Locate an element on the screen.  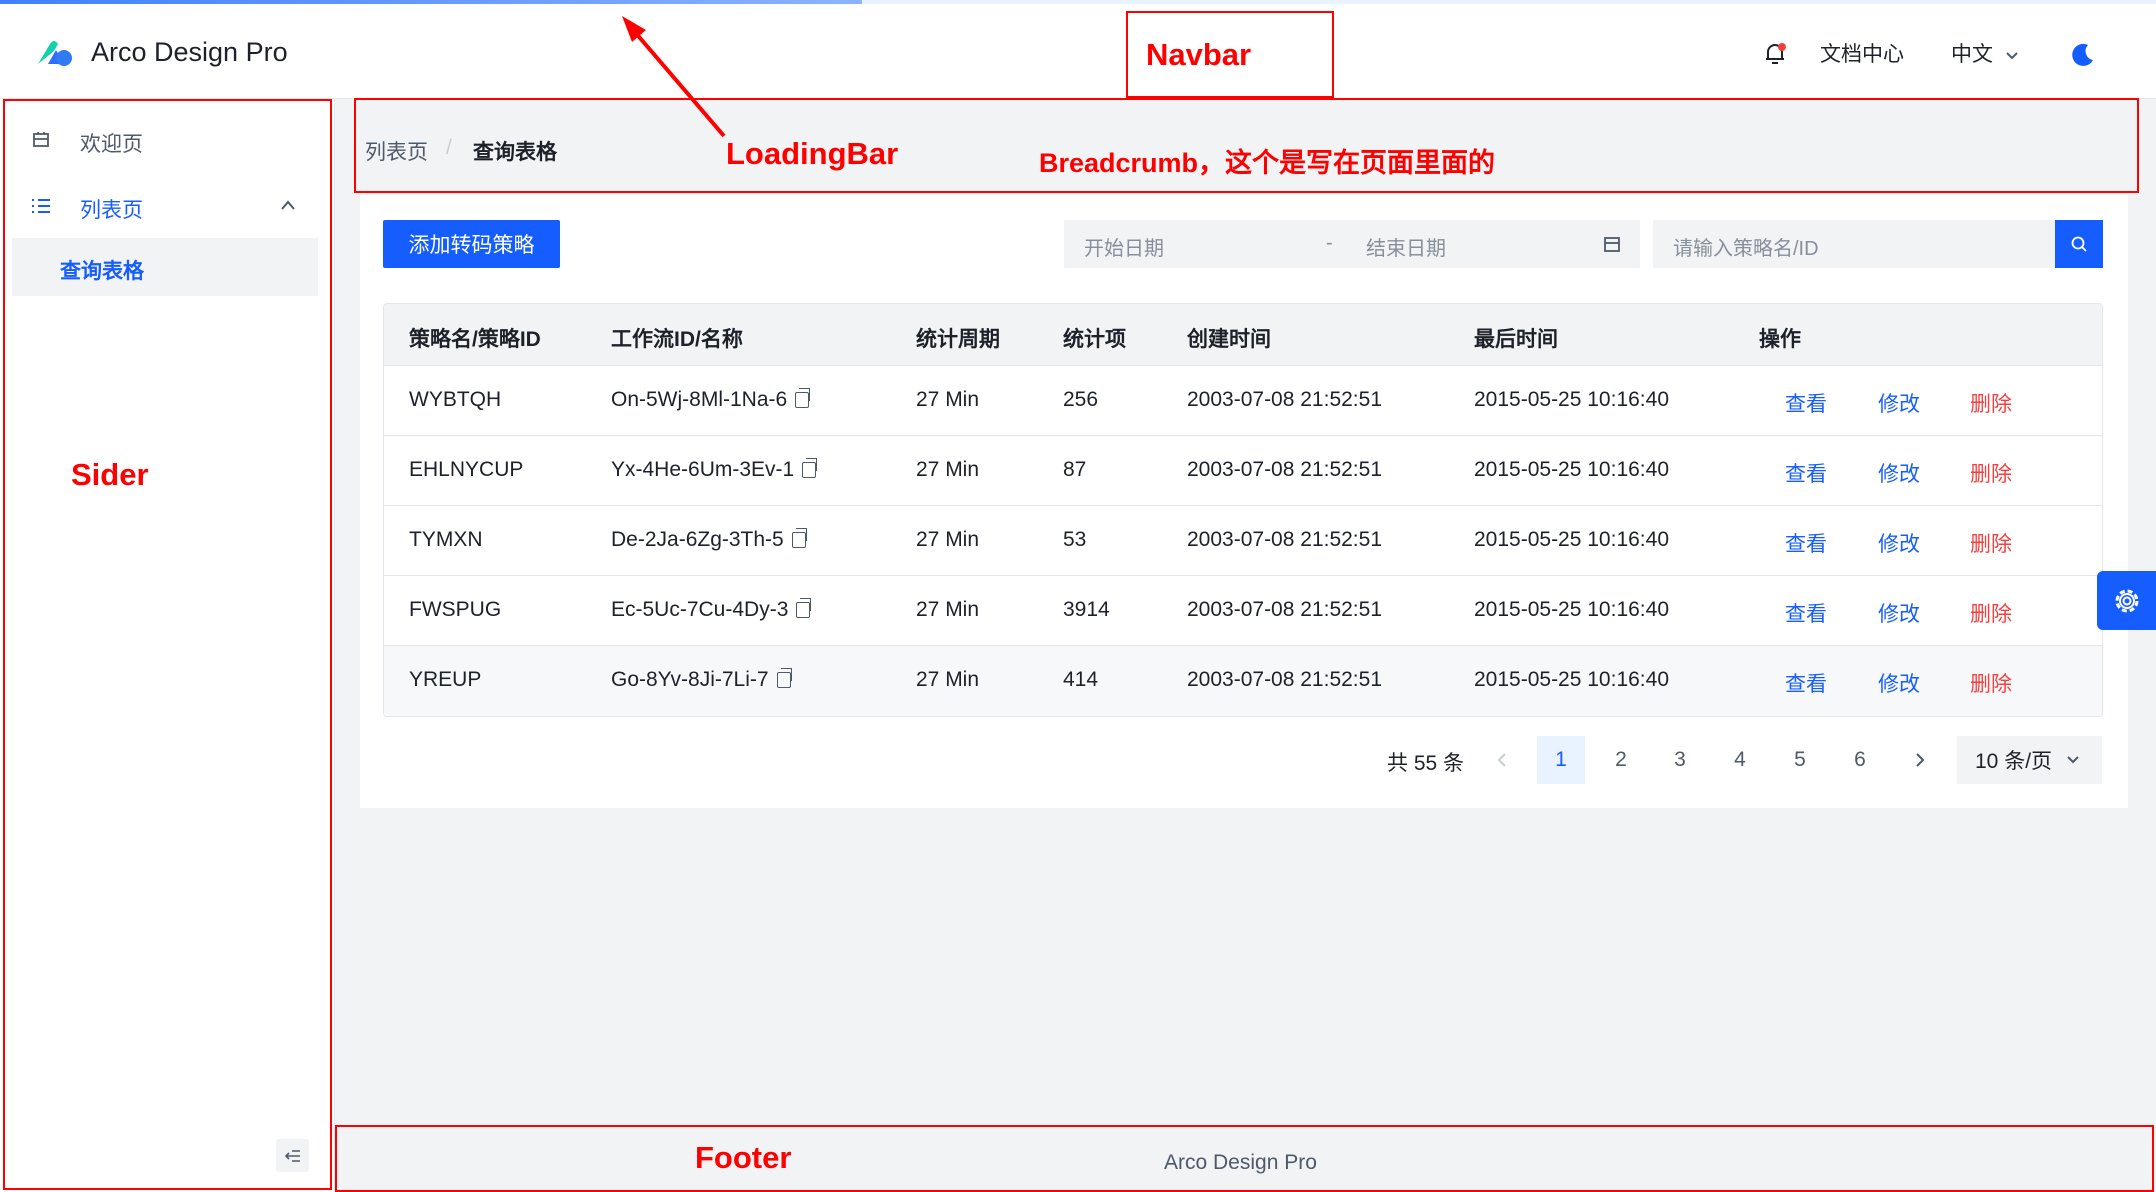
cell-workflow: De-2Ja-6Zg-3Th-5 is located at coordinates (709, 540).